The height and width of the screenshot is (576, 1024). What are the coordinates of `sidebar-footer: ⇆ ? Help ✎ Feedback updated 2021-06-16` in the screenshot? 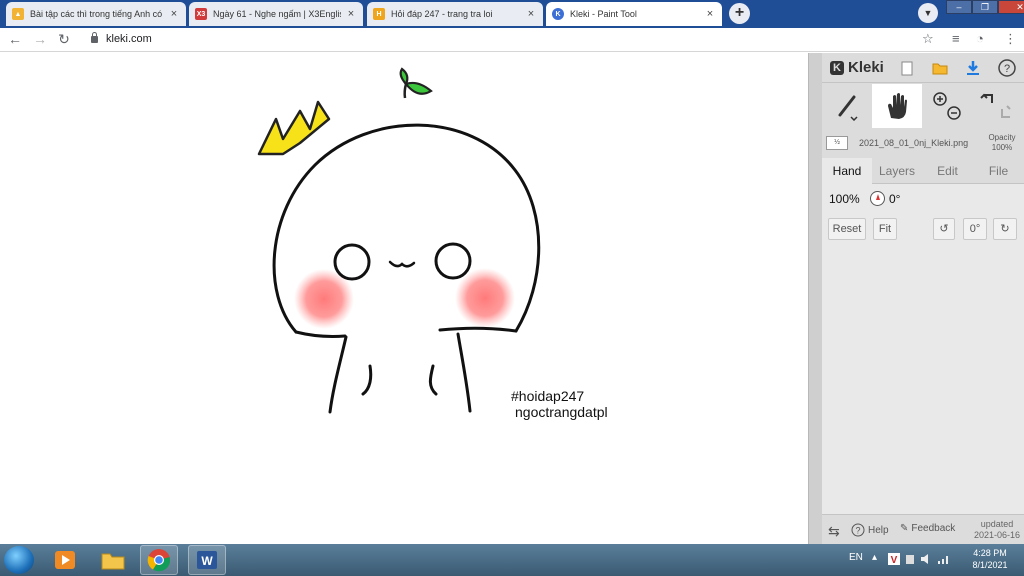 It's located at (923, 529).